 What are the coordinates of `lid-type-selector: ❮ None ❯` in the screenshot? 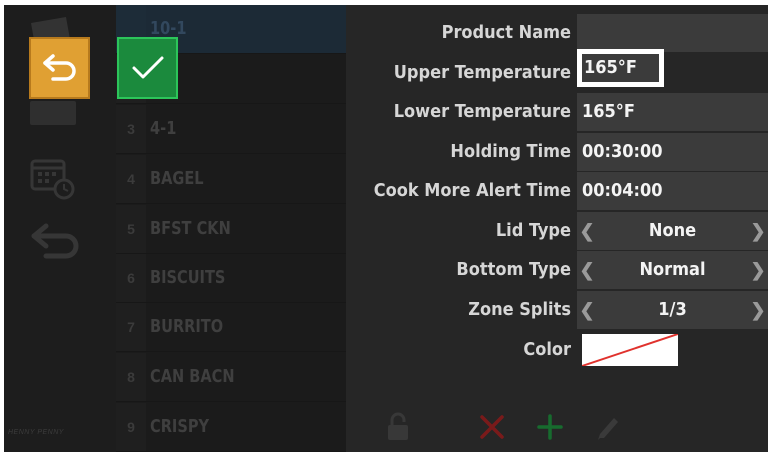 It's located at (672, 231).